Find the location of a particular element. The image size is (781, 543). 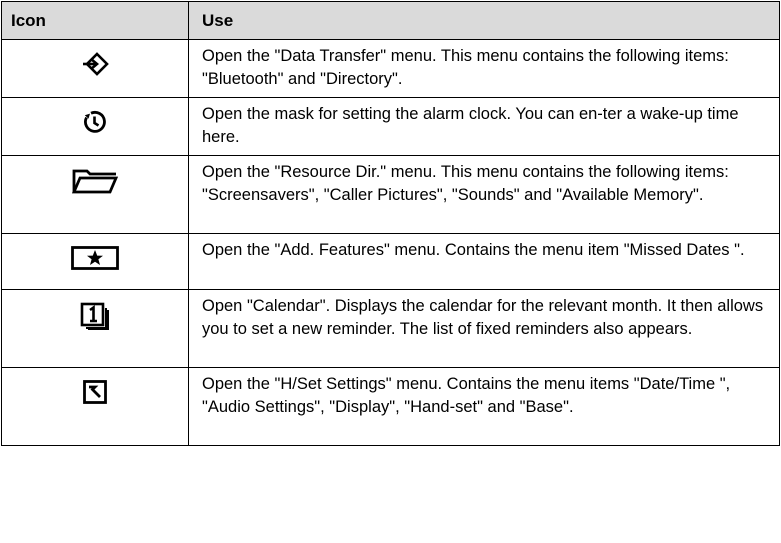

settings-wrench-icon is located at coordinates (95, 392).